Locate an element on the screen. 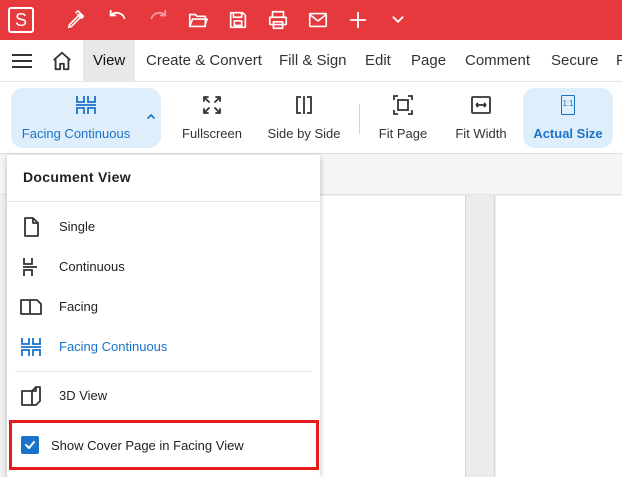 This screenshot has width=622, height=477. open-folder-icon is located at coordinates (198, 20).